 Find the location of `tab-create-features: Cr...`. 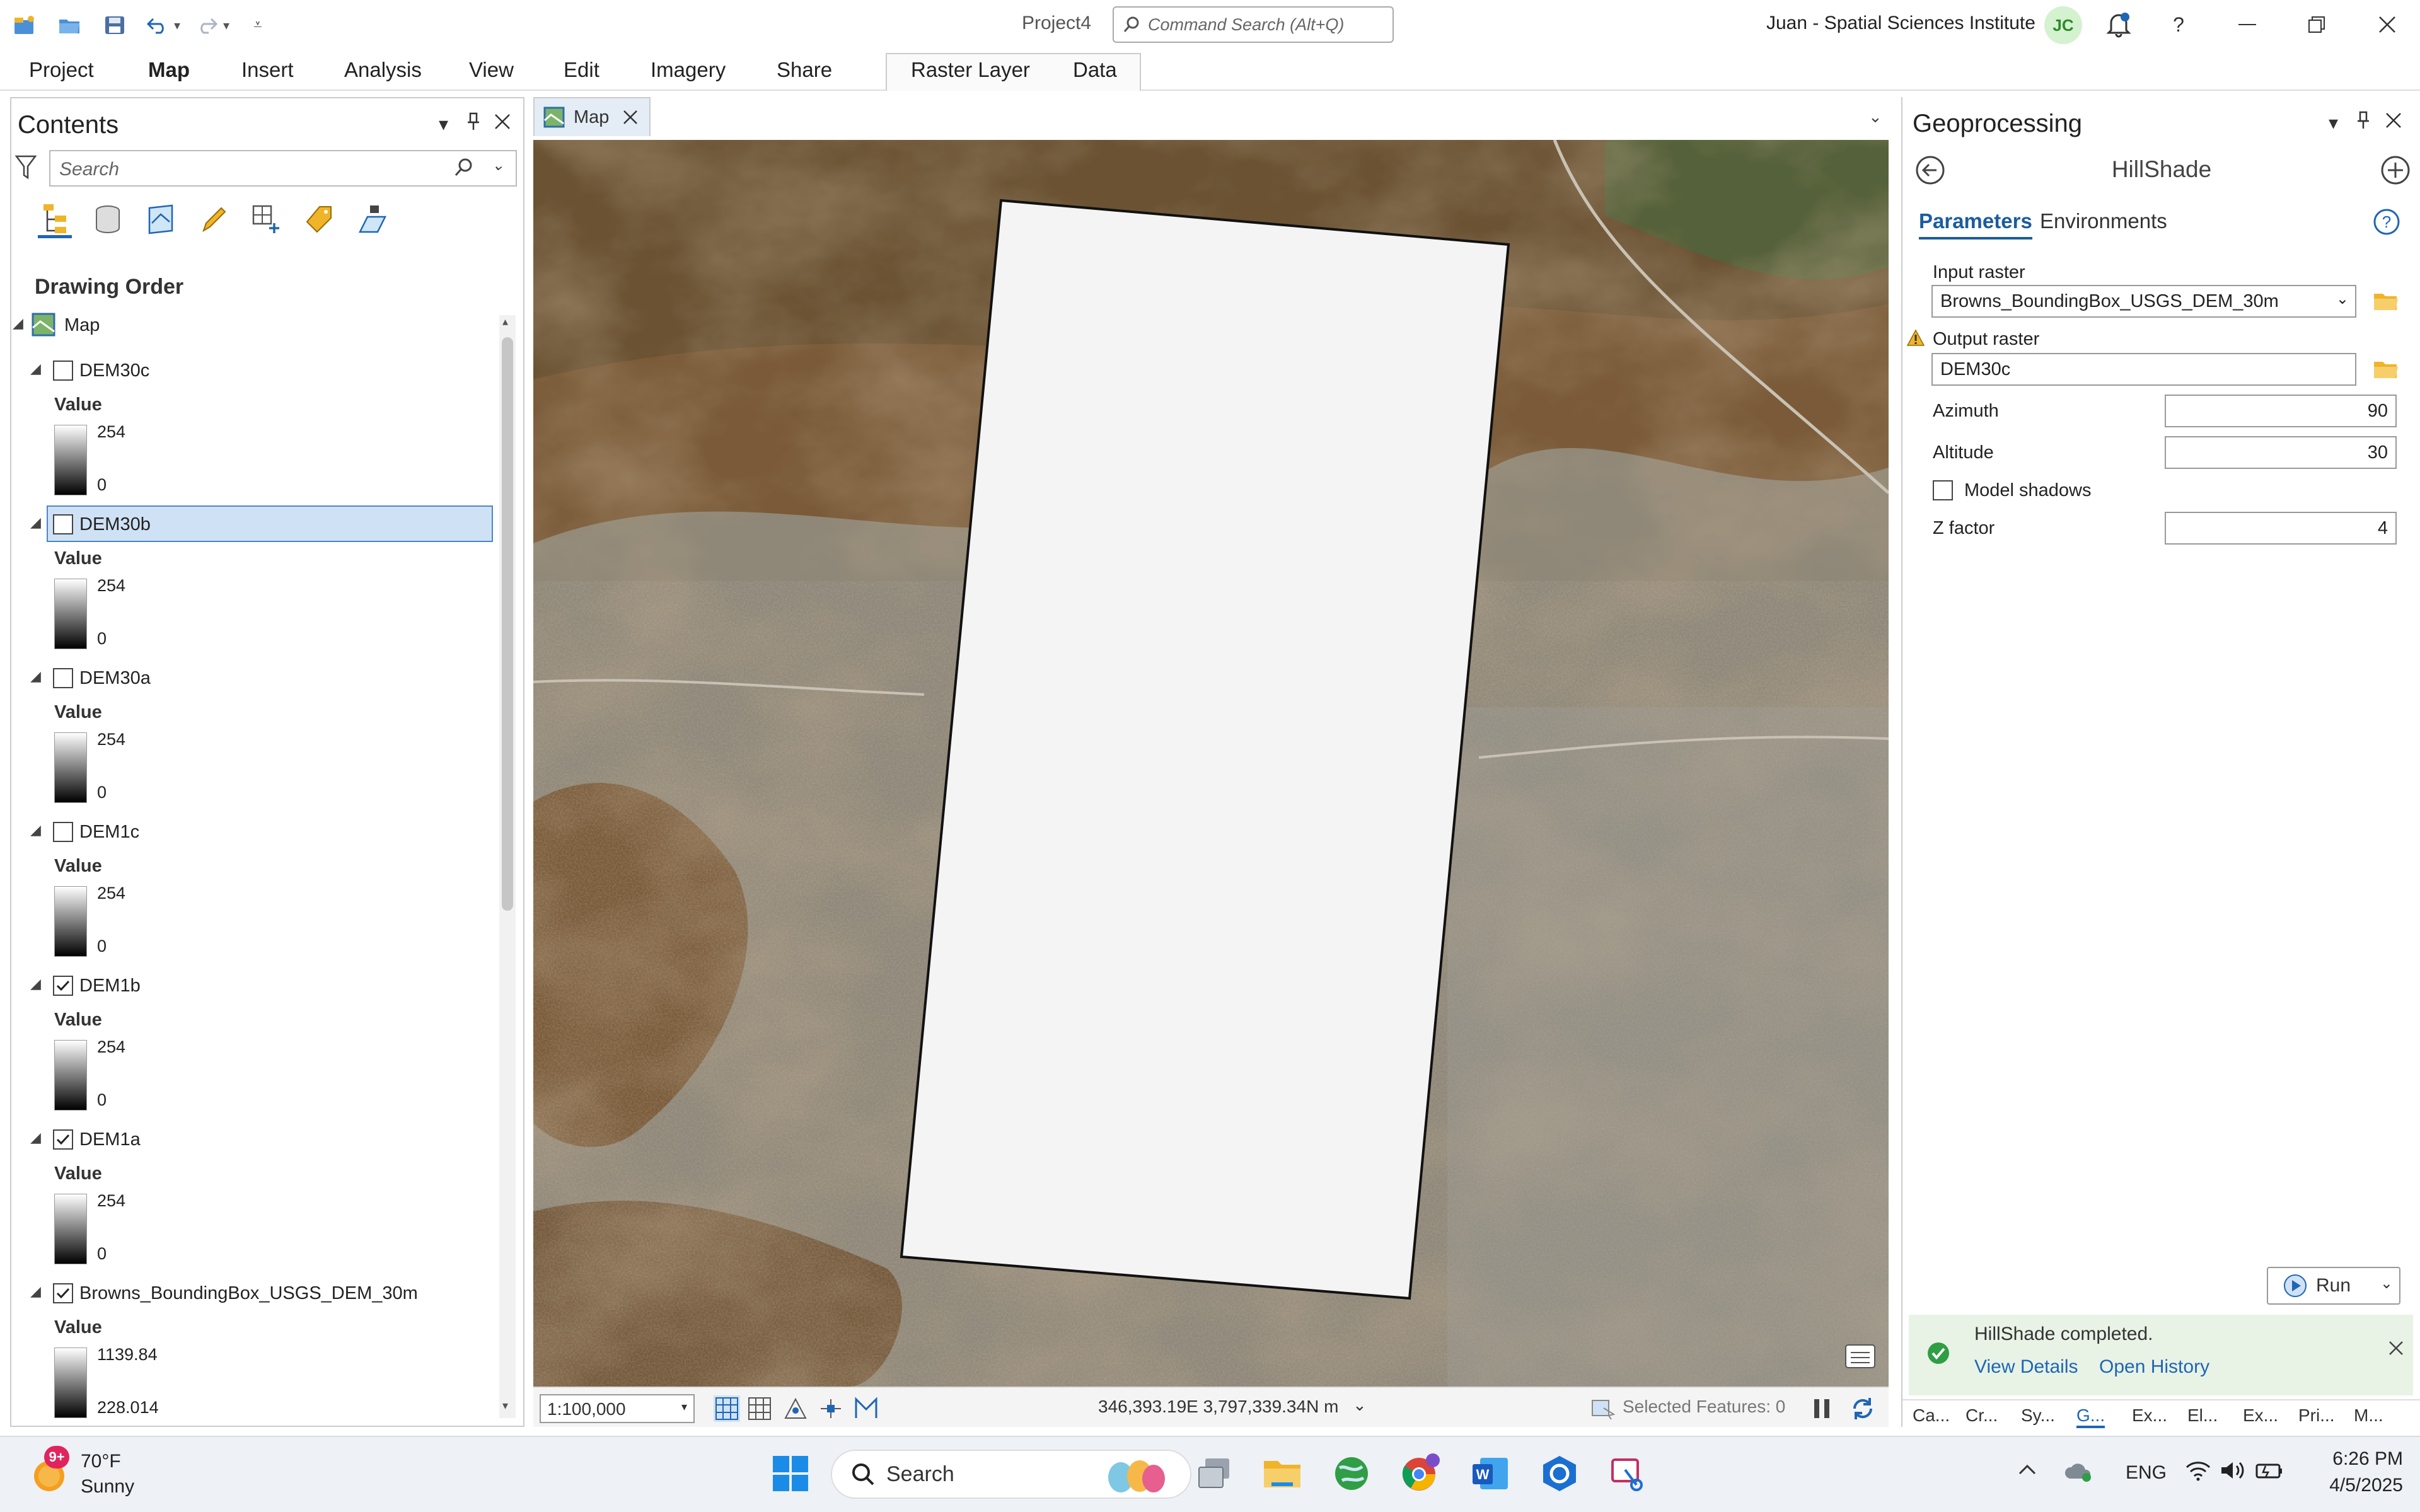

tab-create-features: Cr... is located at coordinates (1982, 1415).